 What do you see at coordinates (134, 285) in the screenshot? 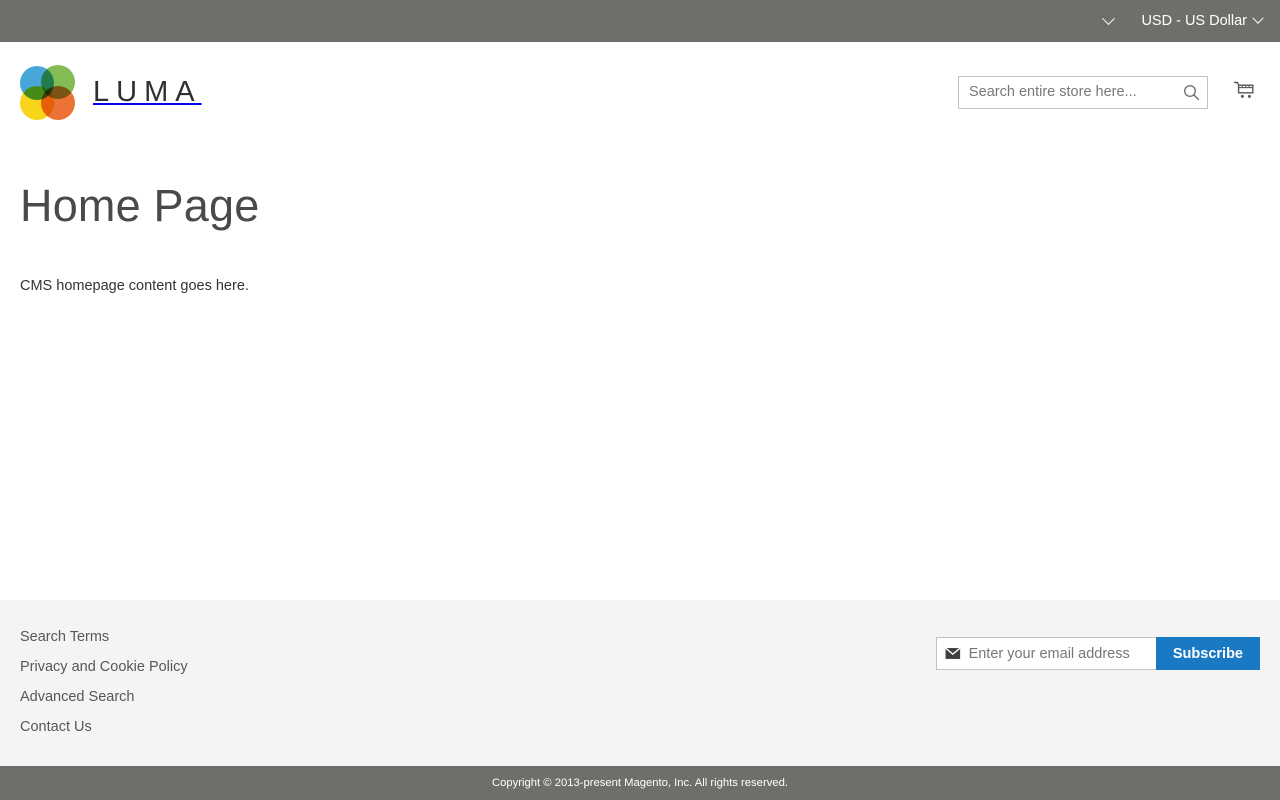
I see `cms-body-text: CMS homepage content goes here.` at bounding box center [134, 285].